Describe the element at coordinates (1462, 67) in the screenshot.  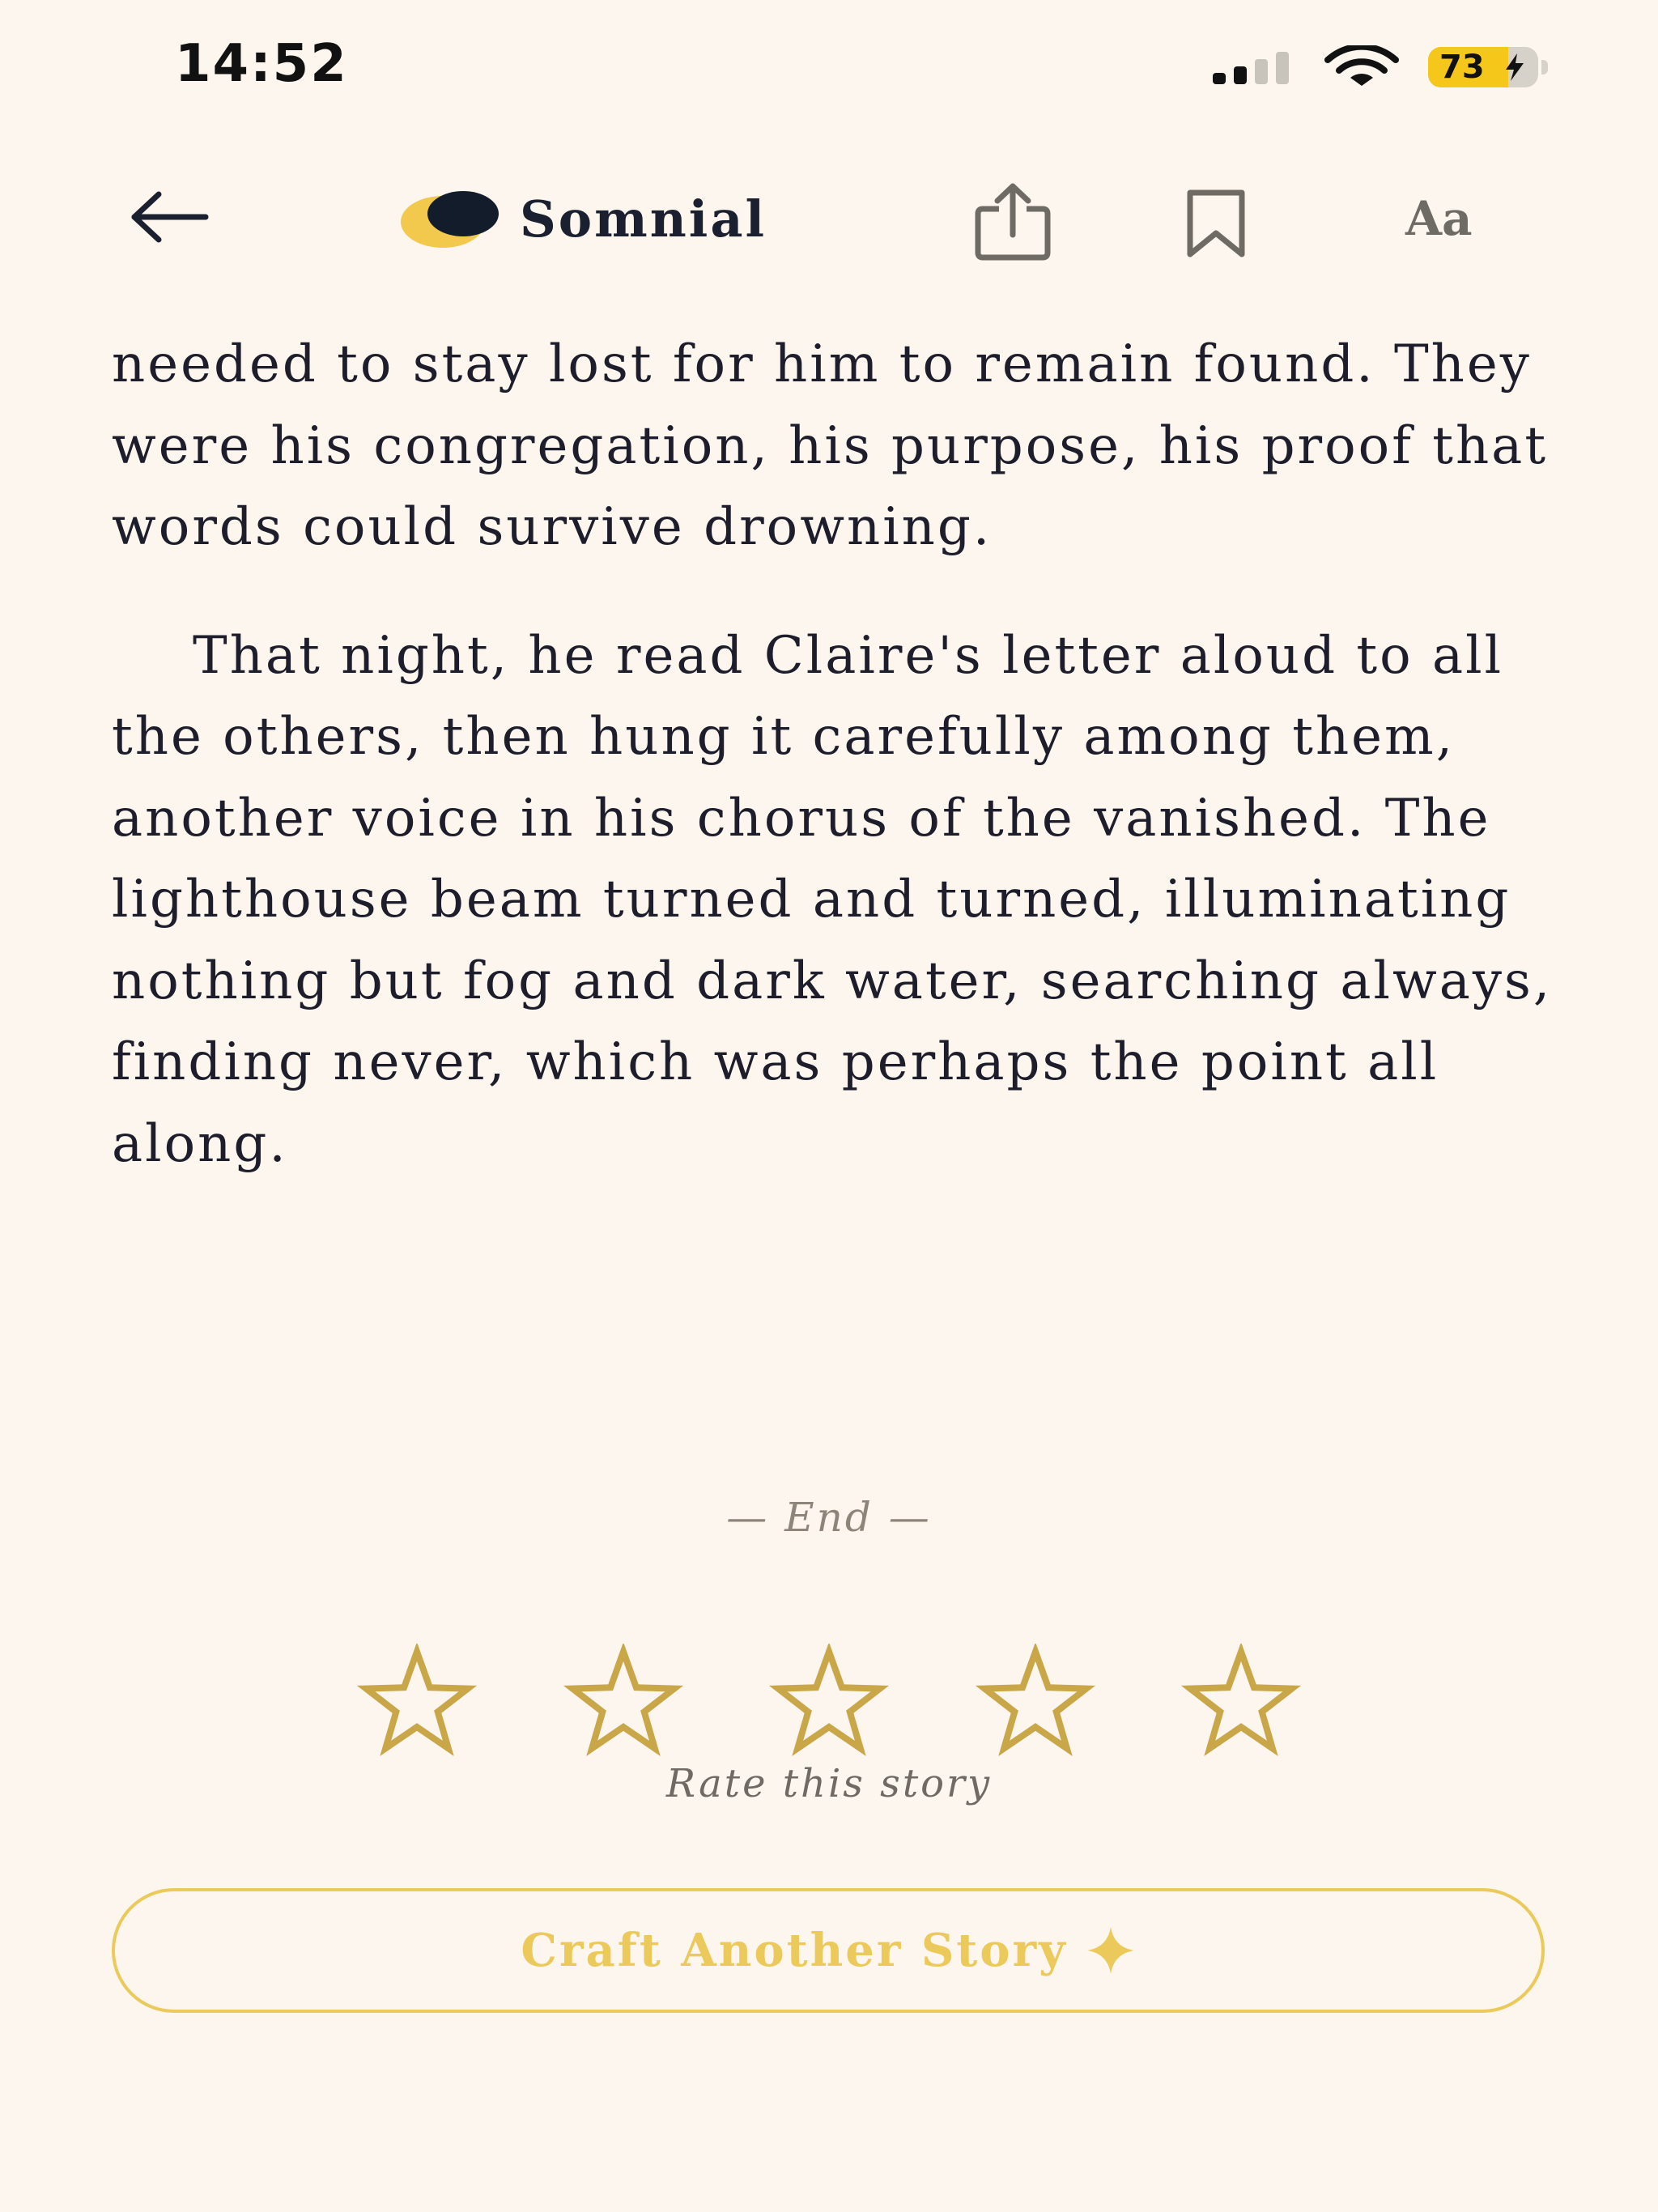
I see `battery-percent: 73` at that location.